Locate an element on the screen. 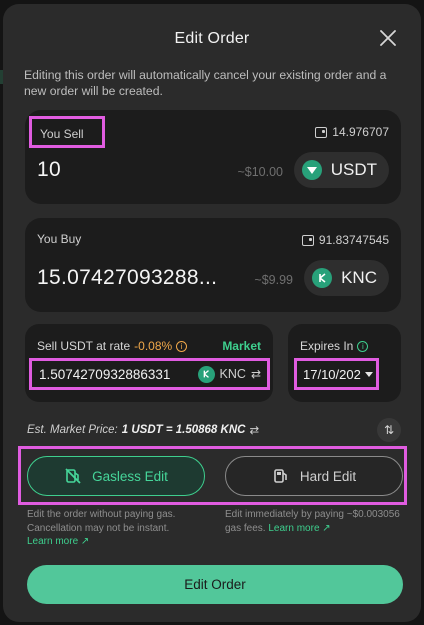 Image resolution: width=424 pixels, height=625 pixels. rate-header: Sell USDT at rate -0.08% i is located at coordinates (112, 346).